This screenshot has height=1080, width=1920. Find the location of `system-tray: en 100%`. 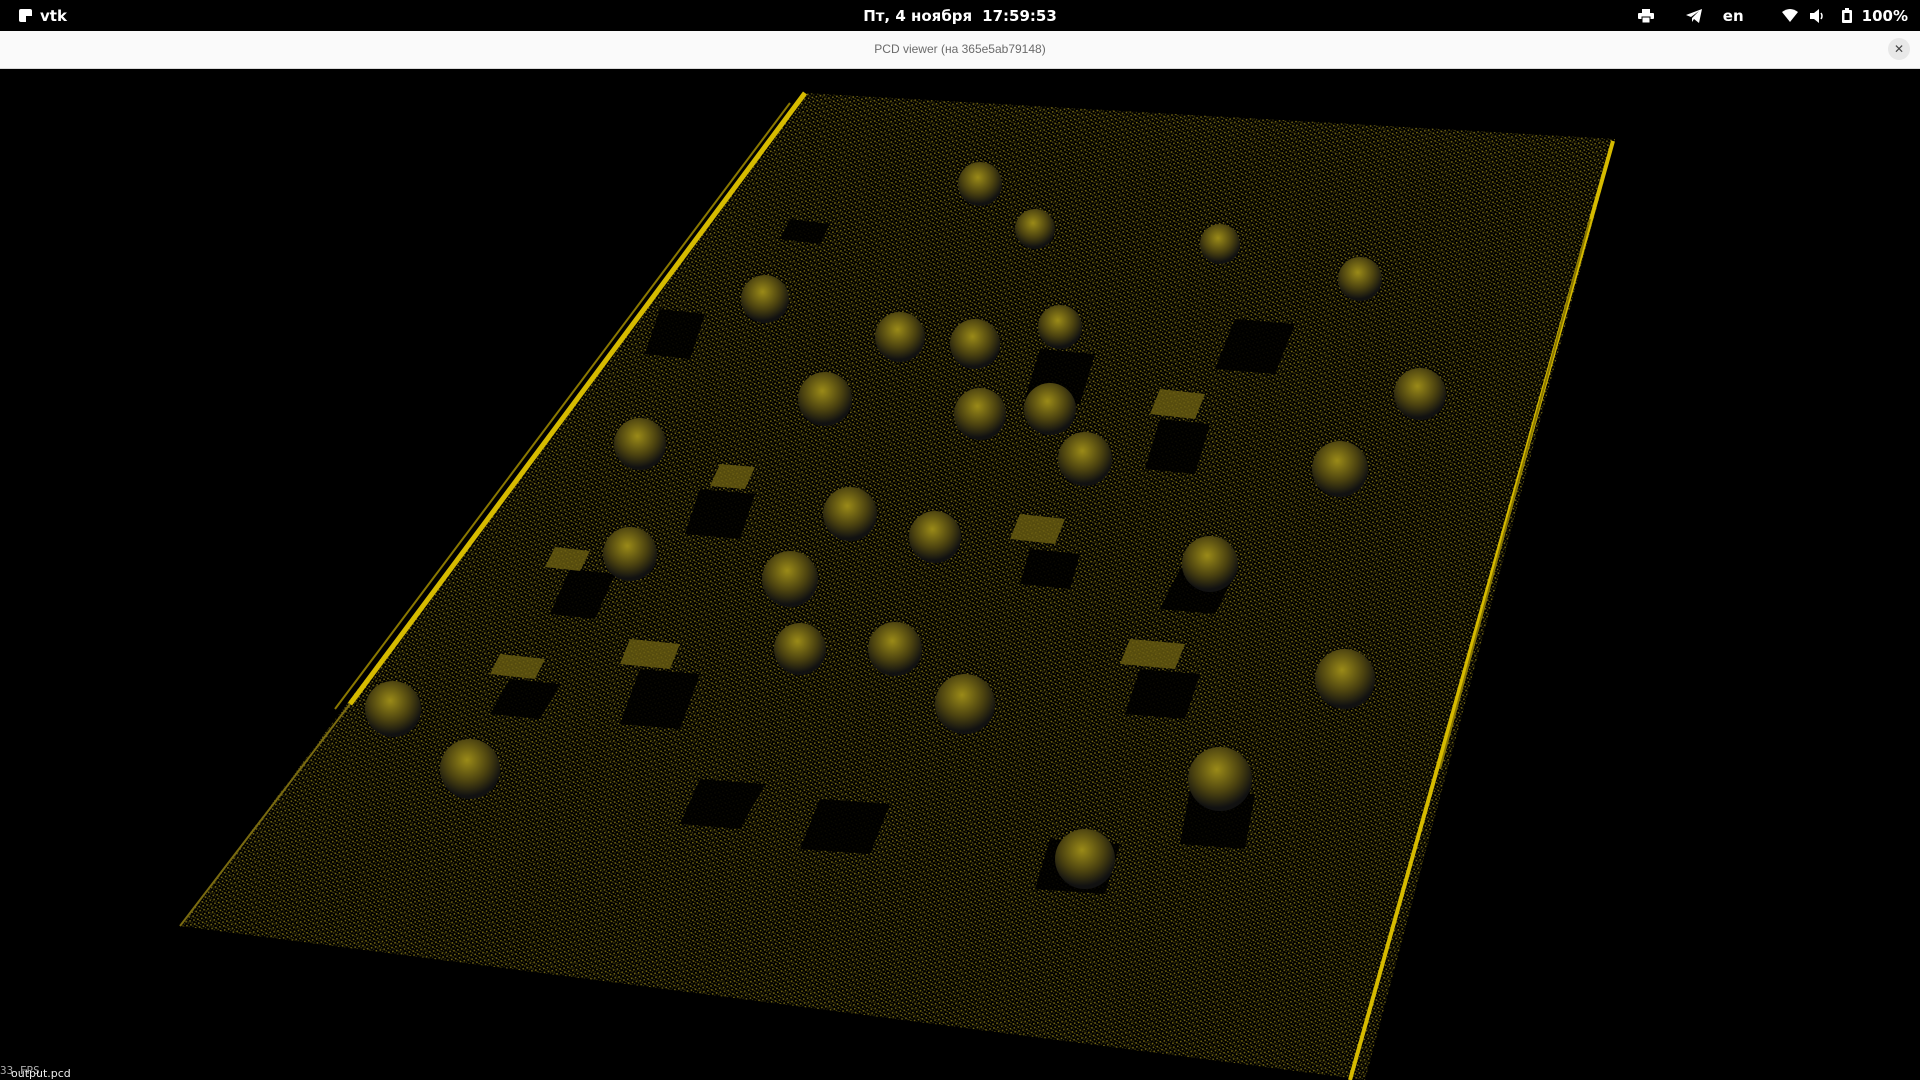

system-tray: en 100% is located at coordinates (1769, 15).